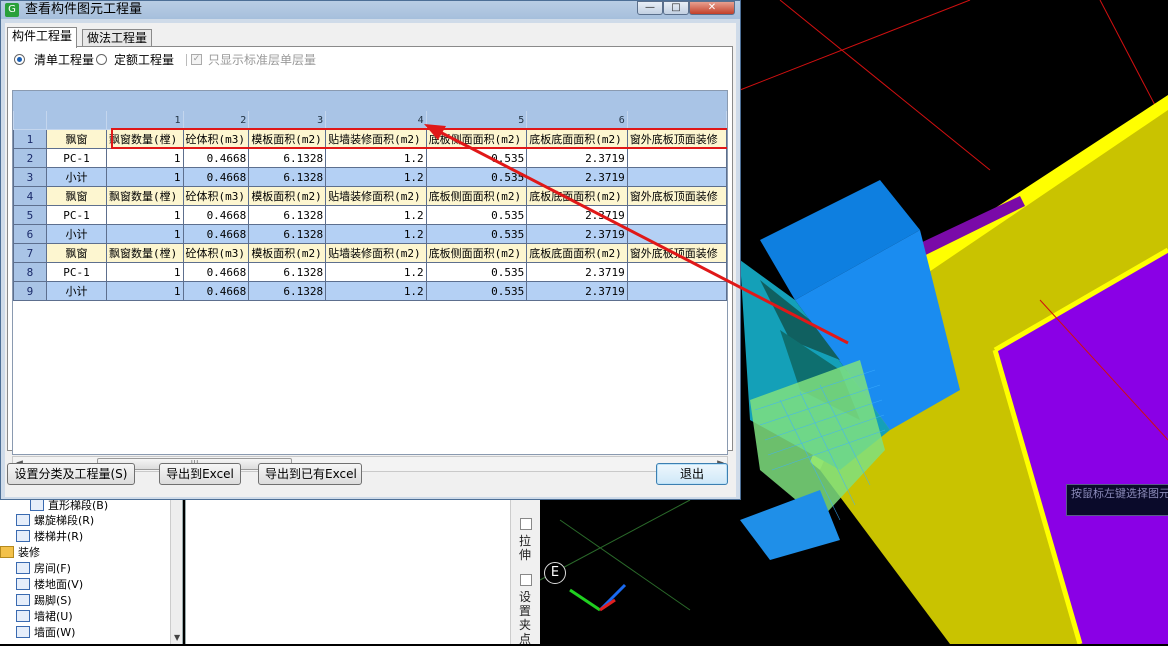 The width and height of the screenshot is (1168, 646). What do you see at coordinates (42, 37) in the screenshot?
I see `tab-component-quantity: 构件工程量` at bounding box center [42, 37].